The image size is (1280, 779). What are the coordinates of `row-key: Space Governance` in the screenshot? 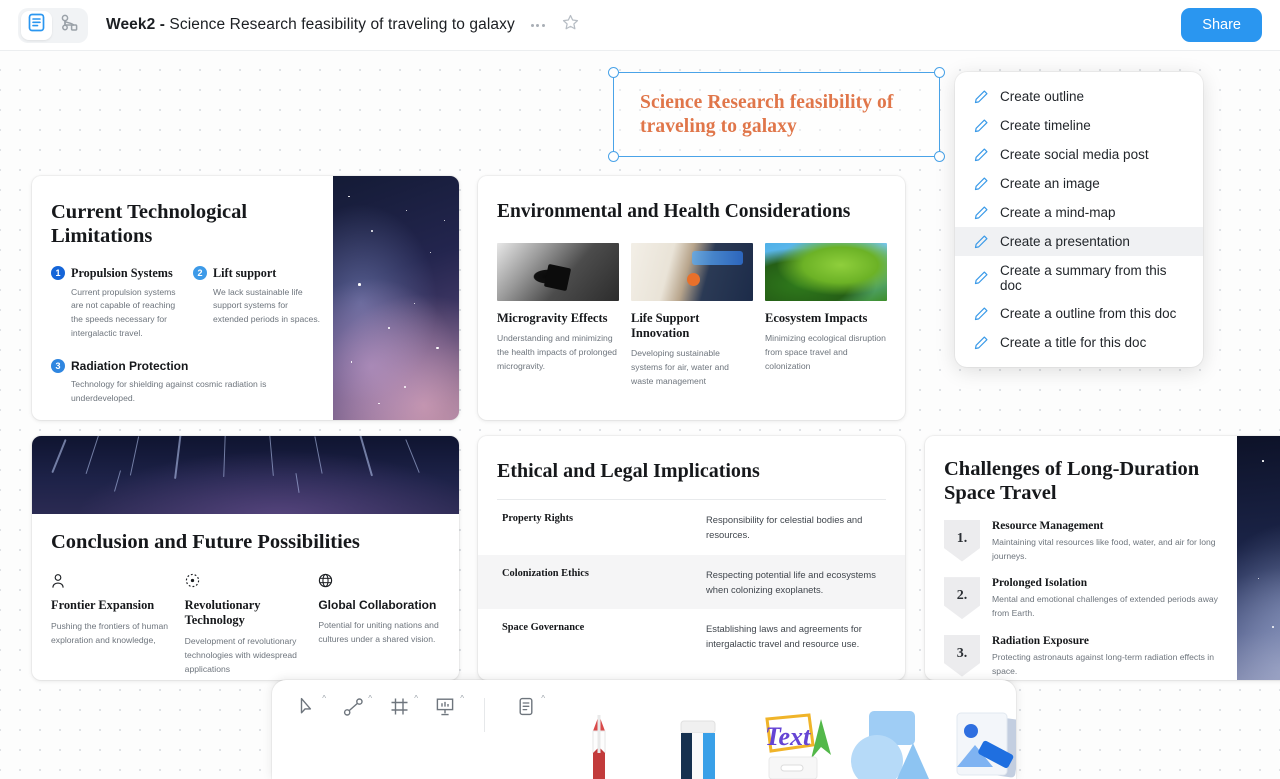 It's located at (543, 628).